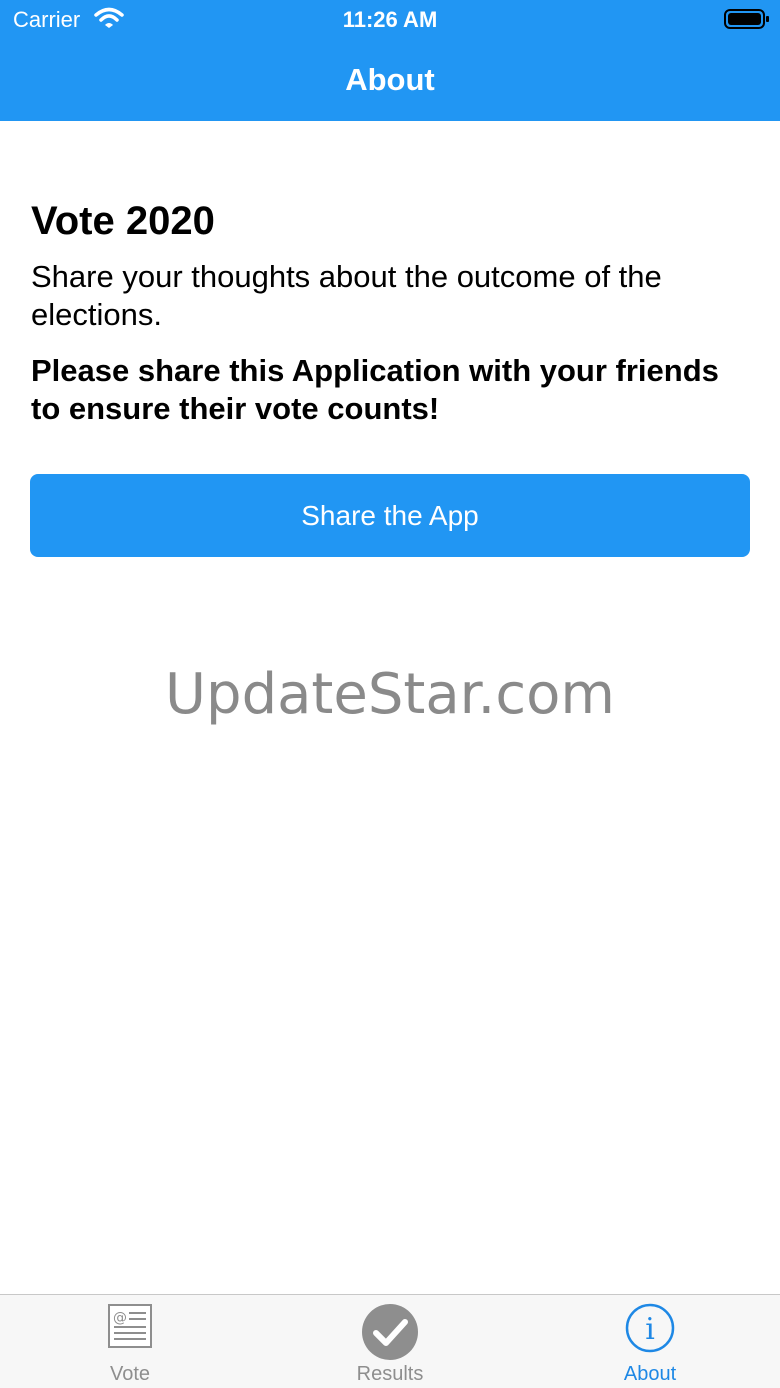  I want to click on tab-about: i About, so click(650, 1341).